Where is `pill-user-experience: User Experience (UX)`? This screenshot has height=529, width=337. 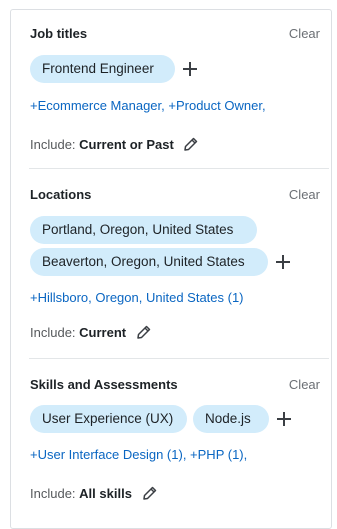
pill-user-experience: User Experience (UX) is located at coordinates (108, 419).